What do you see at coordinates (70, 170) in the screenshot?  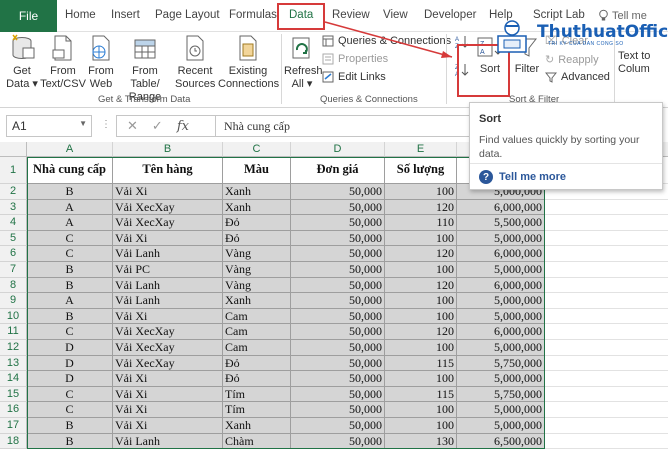 I see `table-header-cell: Nhà cung cấp` at bounding box center [70, 170].